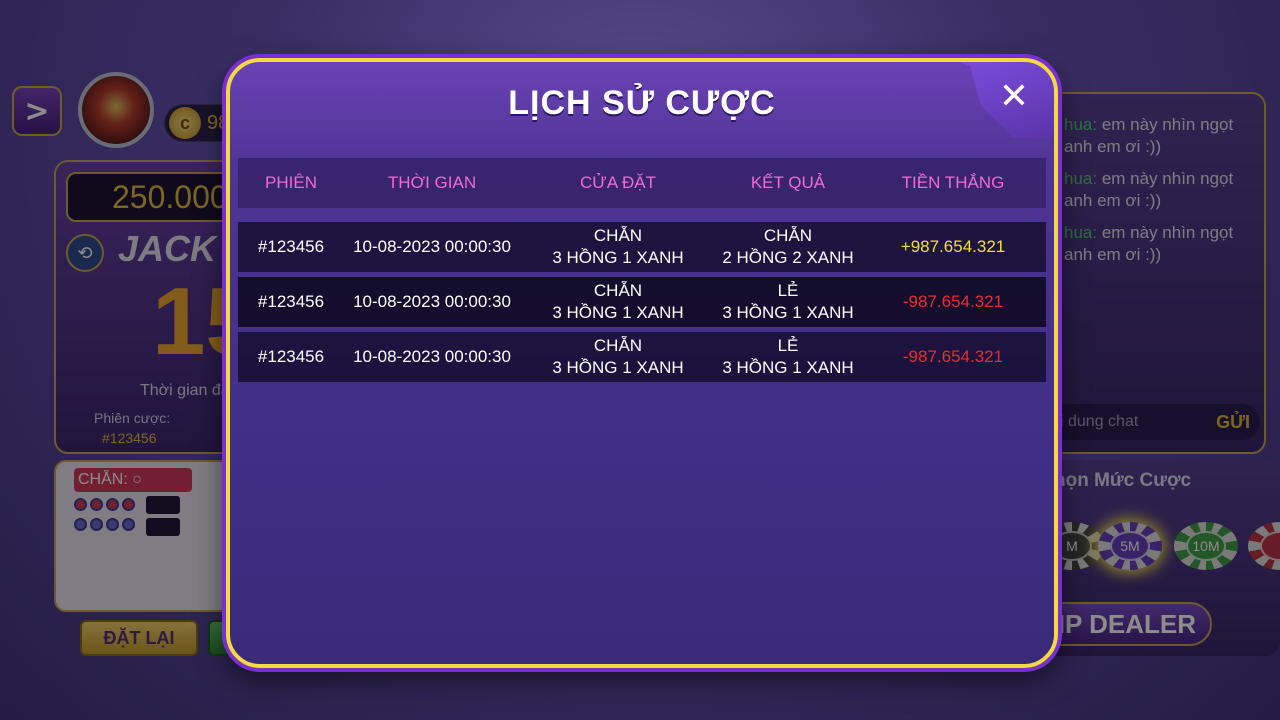 This screenshot has height=720, width=1280. What do you see at coordinates (1123, 480) in the screenshot?
I see `bet-level-title: họn Mức Cược` at bounding box center [1123, 480].